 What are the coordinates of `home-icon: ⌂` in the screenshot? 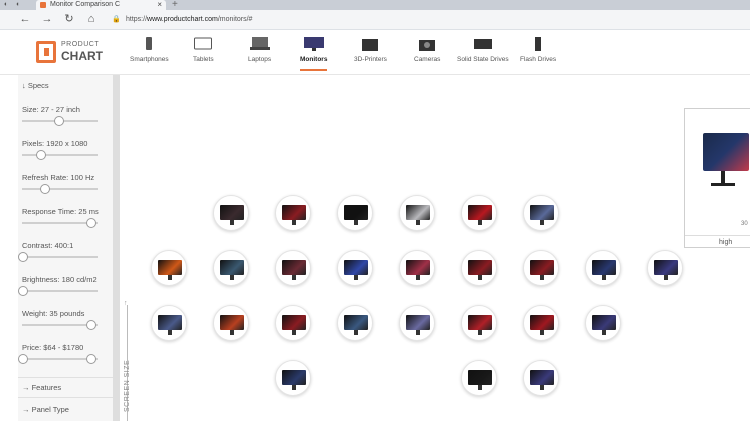 It's located at (91, 19).